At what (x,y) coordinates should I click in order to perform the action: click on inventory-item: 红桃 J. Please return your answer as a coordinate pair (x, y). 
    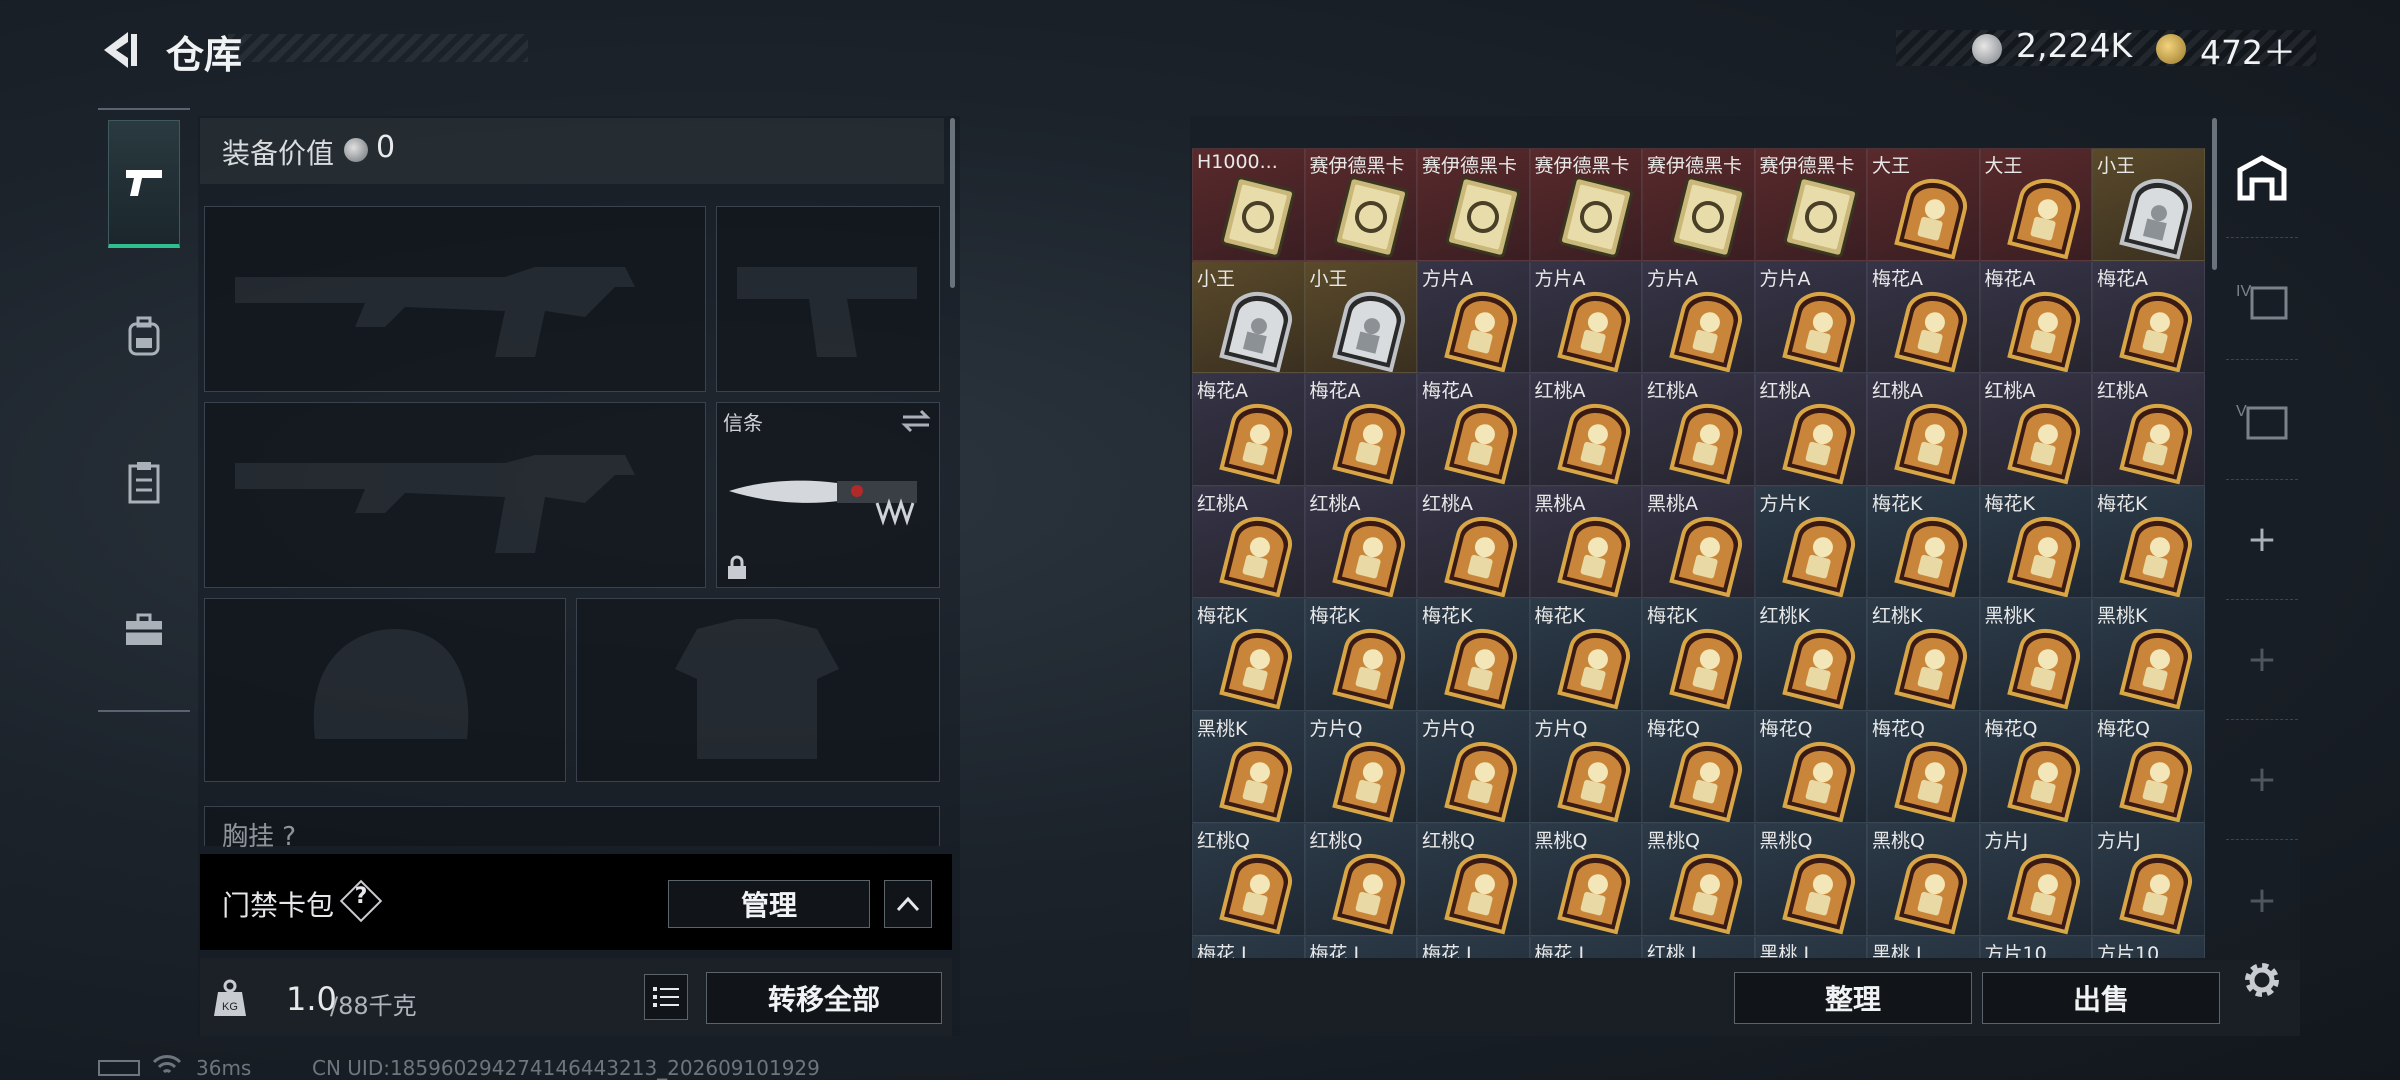
    Looking at the image, I should click on (1698, 946).